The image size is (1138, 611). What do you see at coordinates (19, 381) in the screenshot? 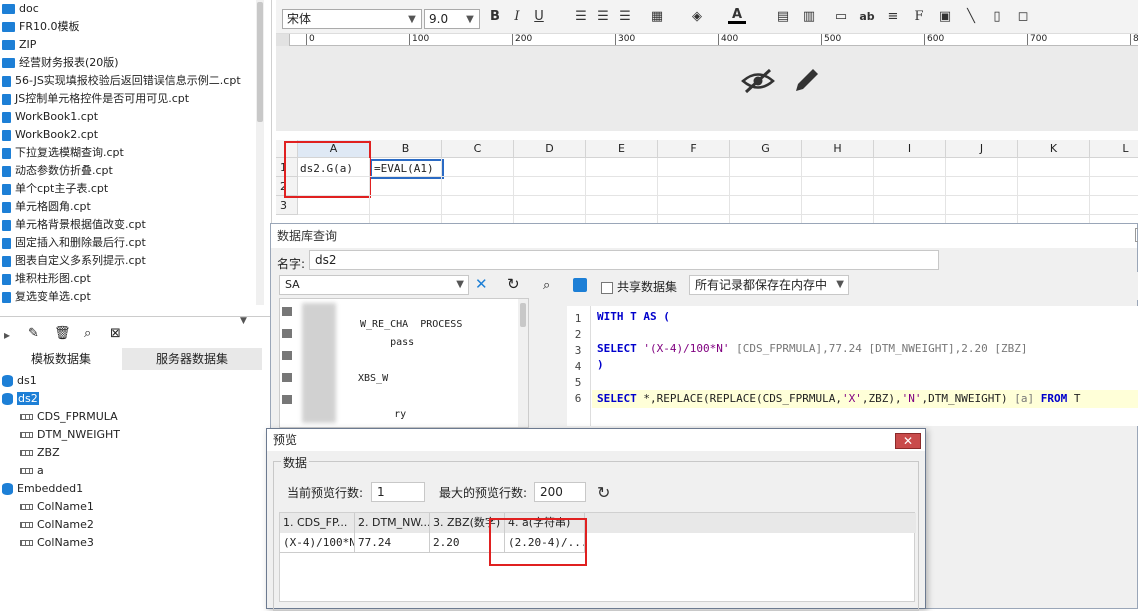
I see `dataset-item: ds1` at bounding box center [19, 381].